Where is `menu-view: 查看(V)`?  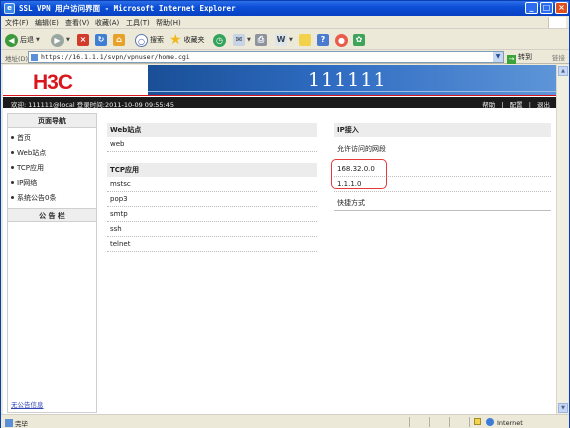
menu-view: 查看(V) is located at coordinates (77, 23).